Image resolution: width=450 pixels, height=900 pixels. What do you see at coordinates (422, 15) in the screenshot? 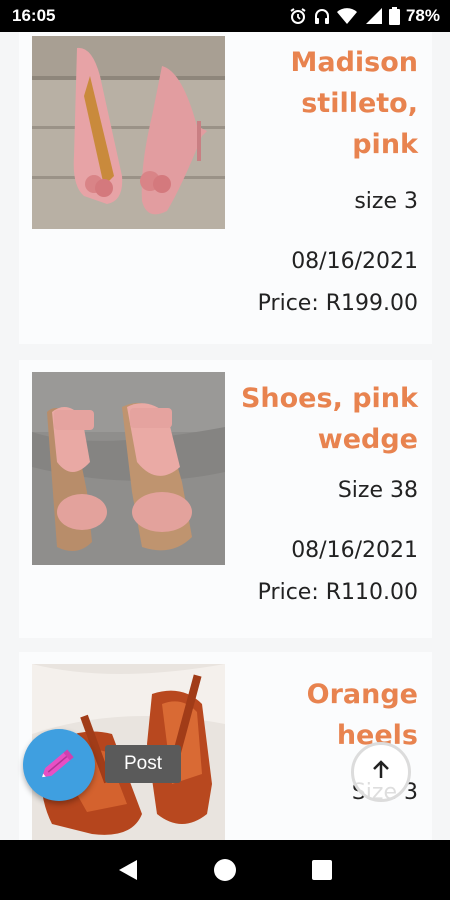
I see `battery-percent: 78%` at bounding box center [422, 15].